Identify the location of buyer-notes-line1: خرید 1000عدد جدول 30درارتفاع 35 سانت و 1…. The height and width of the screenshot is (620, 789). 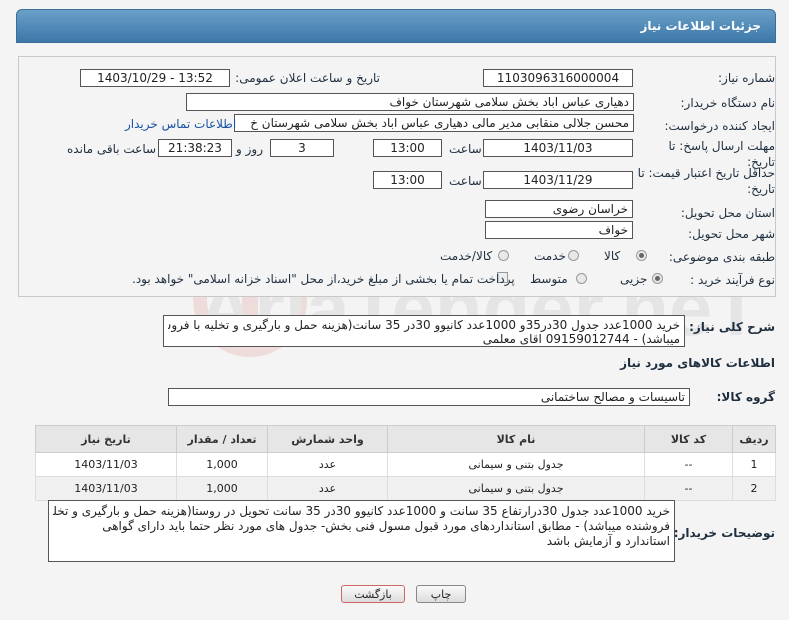
(361, 511).